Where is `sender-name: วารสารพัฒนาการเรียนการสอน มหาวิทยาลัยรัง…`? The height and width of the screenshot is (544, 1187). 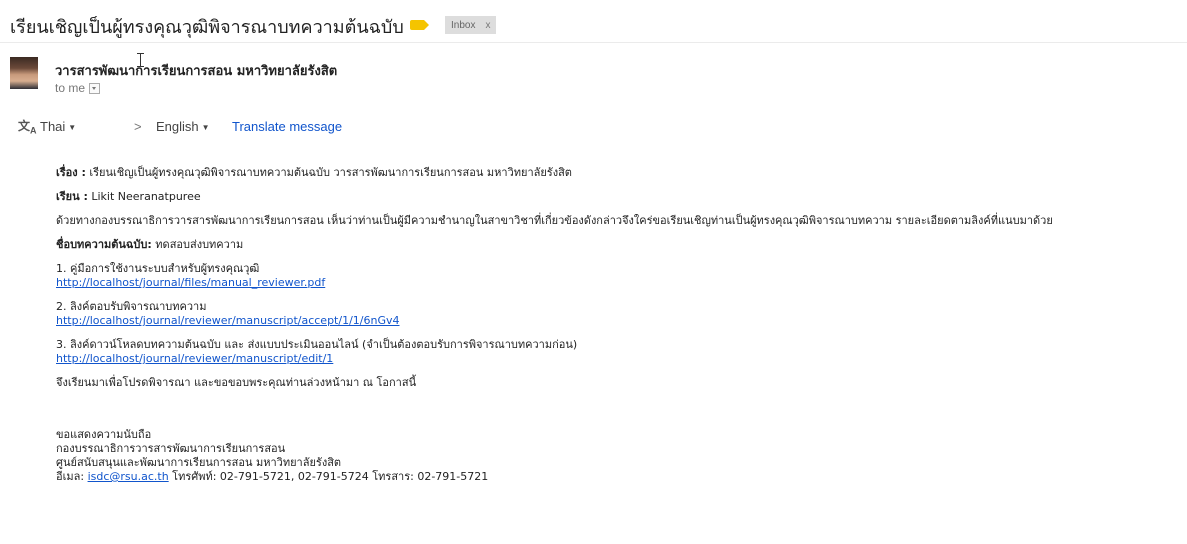
sender-name: วารสารพัฒนาการเรียนการสอน มหาวิทยาลัยรัง… is located at coordinates (196, 70).